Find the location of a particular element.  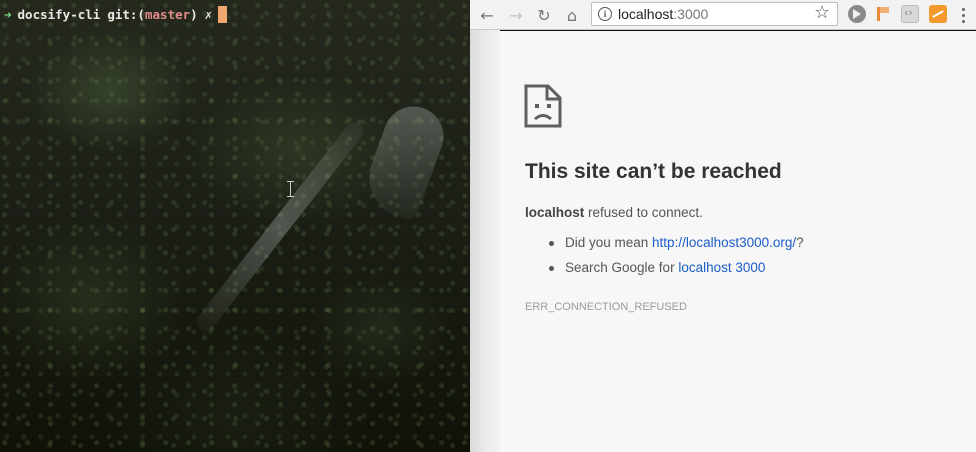

forward-button: → is located at coordinates (516, 15).